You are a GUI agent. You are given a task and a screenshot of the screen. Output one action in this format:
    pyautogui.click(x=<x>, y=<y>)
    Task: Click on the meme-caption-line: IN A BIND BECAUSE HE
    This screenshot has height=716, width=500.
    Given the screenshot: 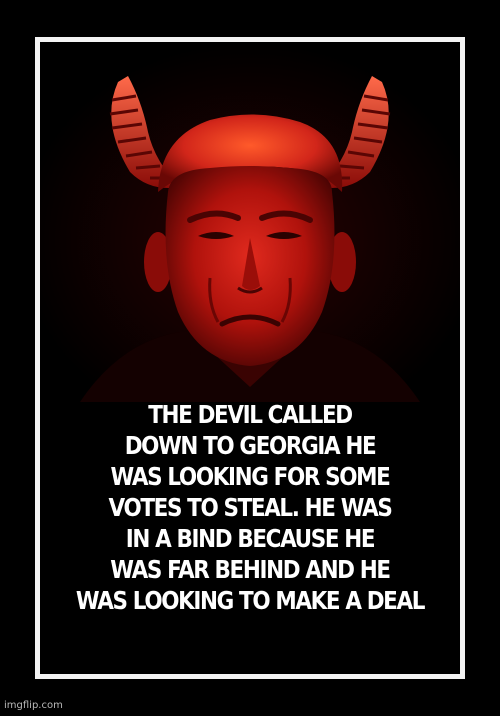 What is the action you would take?
    pyautogui.click(x=250, y=538)
    